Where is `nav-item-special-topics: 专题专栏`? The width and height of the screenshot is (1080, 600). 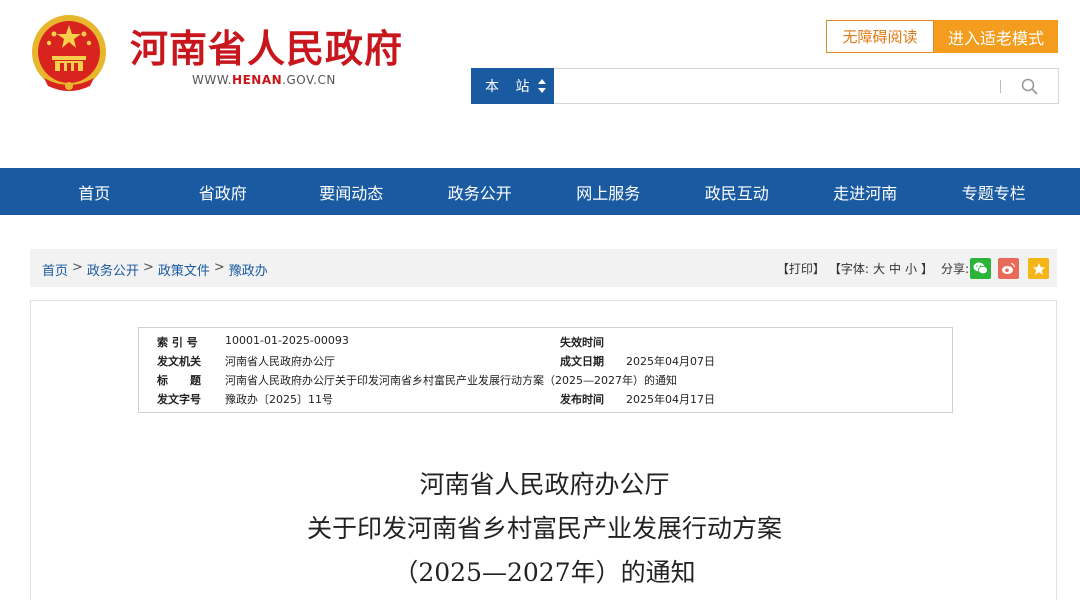 nav-item-special-topics: 专题专栏 is located at coordinates (994, 191).